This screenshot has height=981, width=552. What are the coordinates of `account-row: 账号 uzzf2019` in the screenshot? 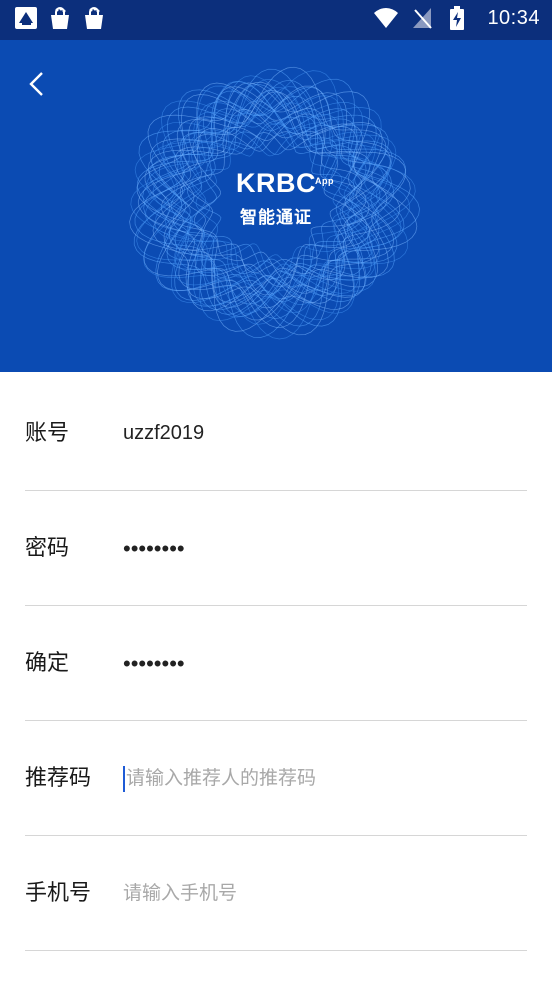 It's located at (276, 433).